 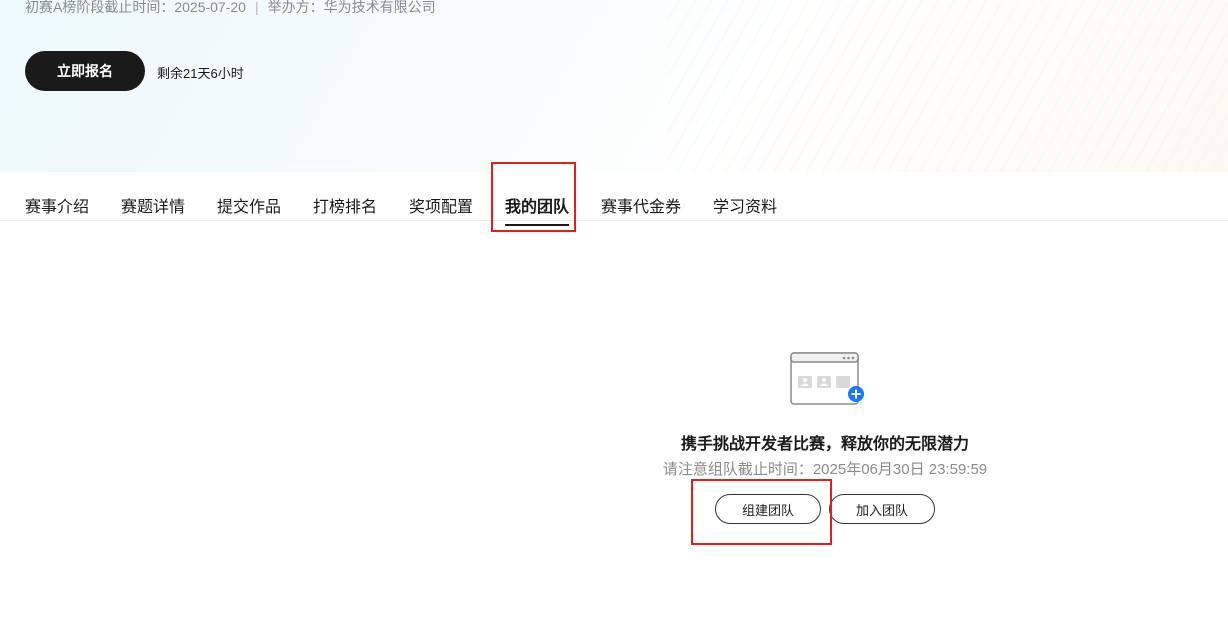 What do you see at coordinates (948, 86) in the screenshot?
I see `banner-decoration` at bounding box center [948, 86].